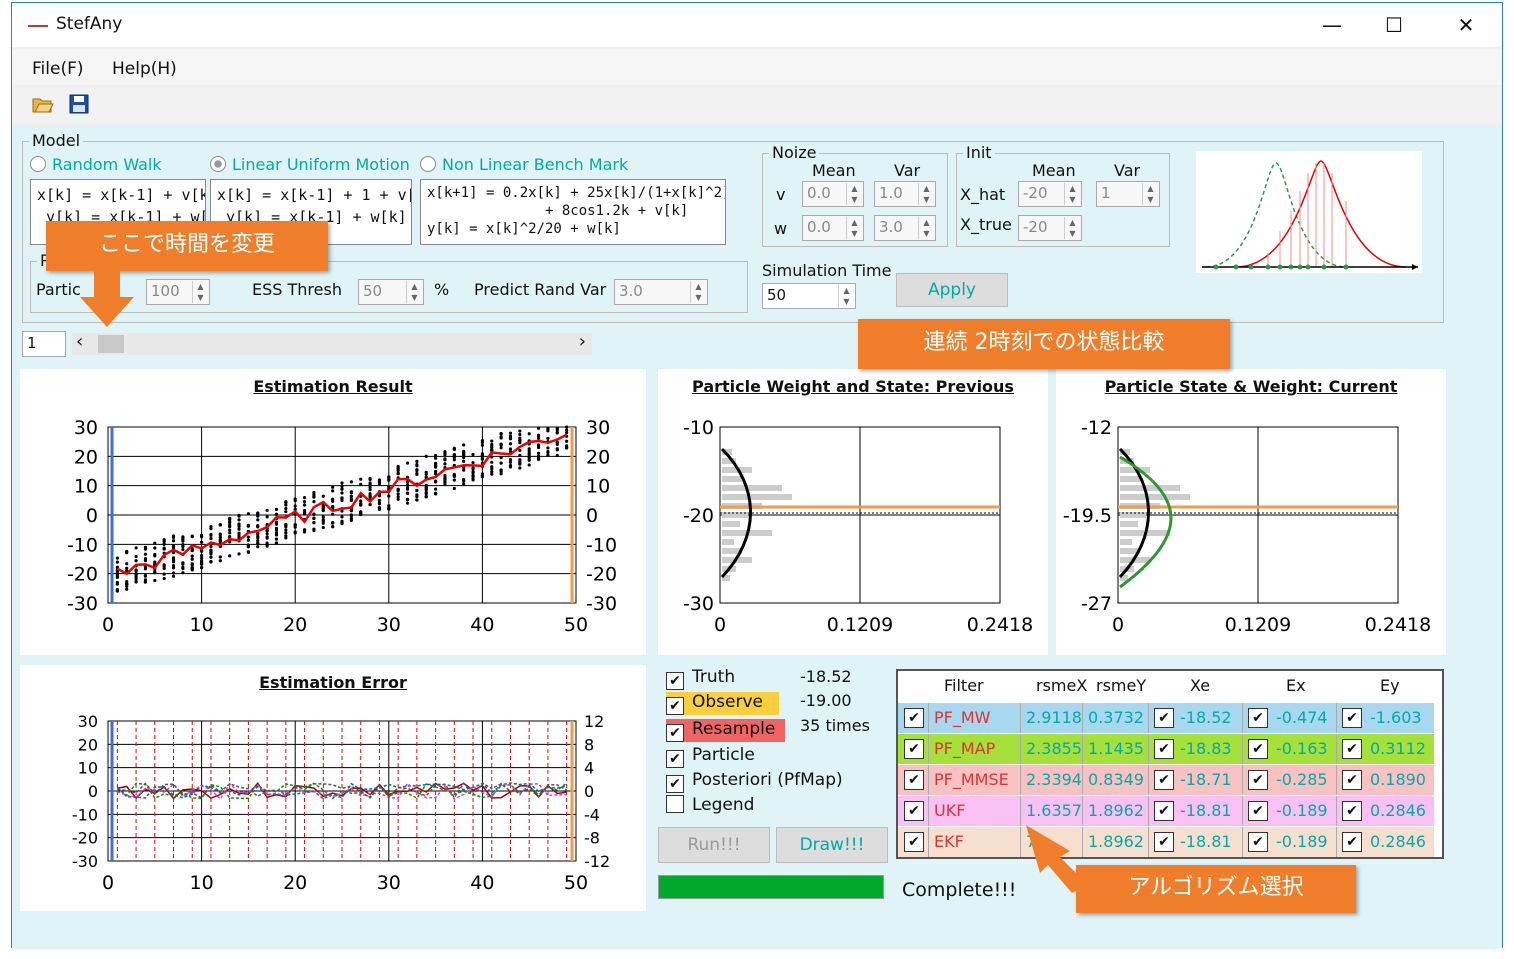  Describe the element at coordinates (589, 791) in the screenshot. I see `y2-tick-label: 0` at that location.